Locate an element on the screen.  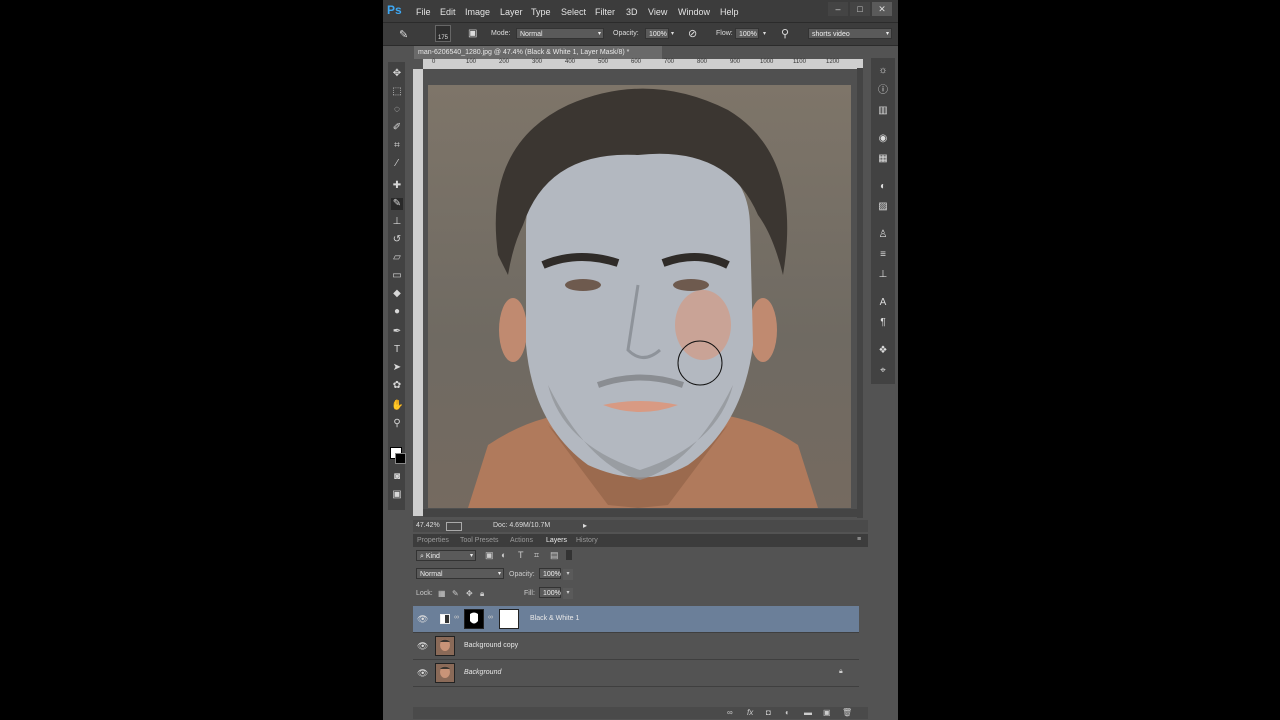
horizontal-scrollbar is located at coordinates (643, 513).